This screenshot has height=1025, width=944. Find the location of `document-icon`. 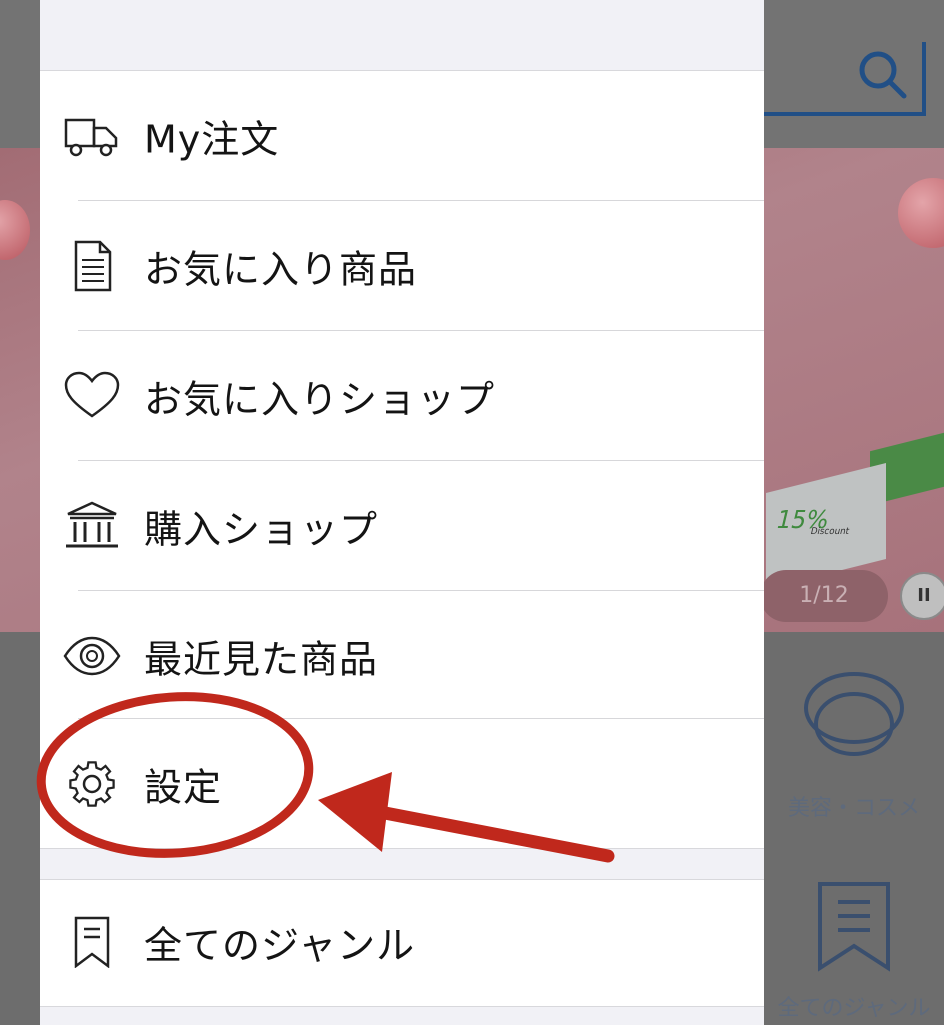

document-icon is located at coordinates (93, 266).